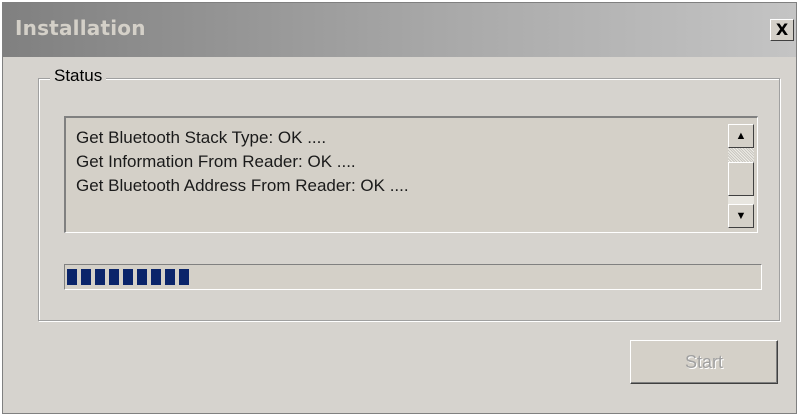 The width and height of the screenshot is (799, 416). I want to click on window-title: Installation, so click(80, 28).